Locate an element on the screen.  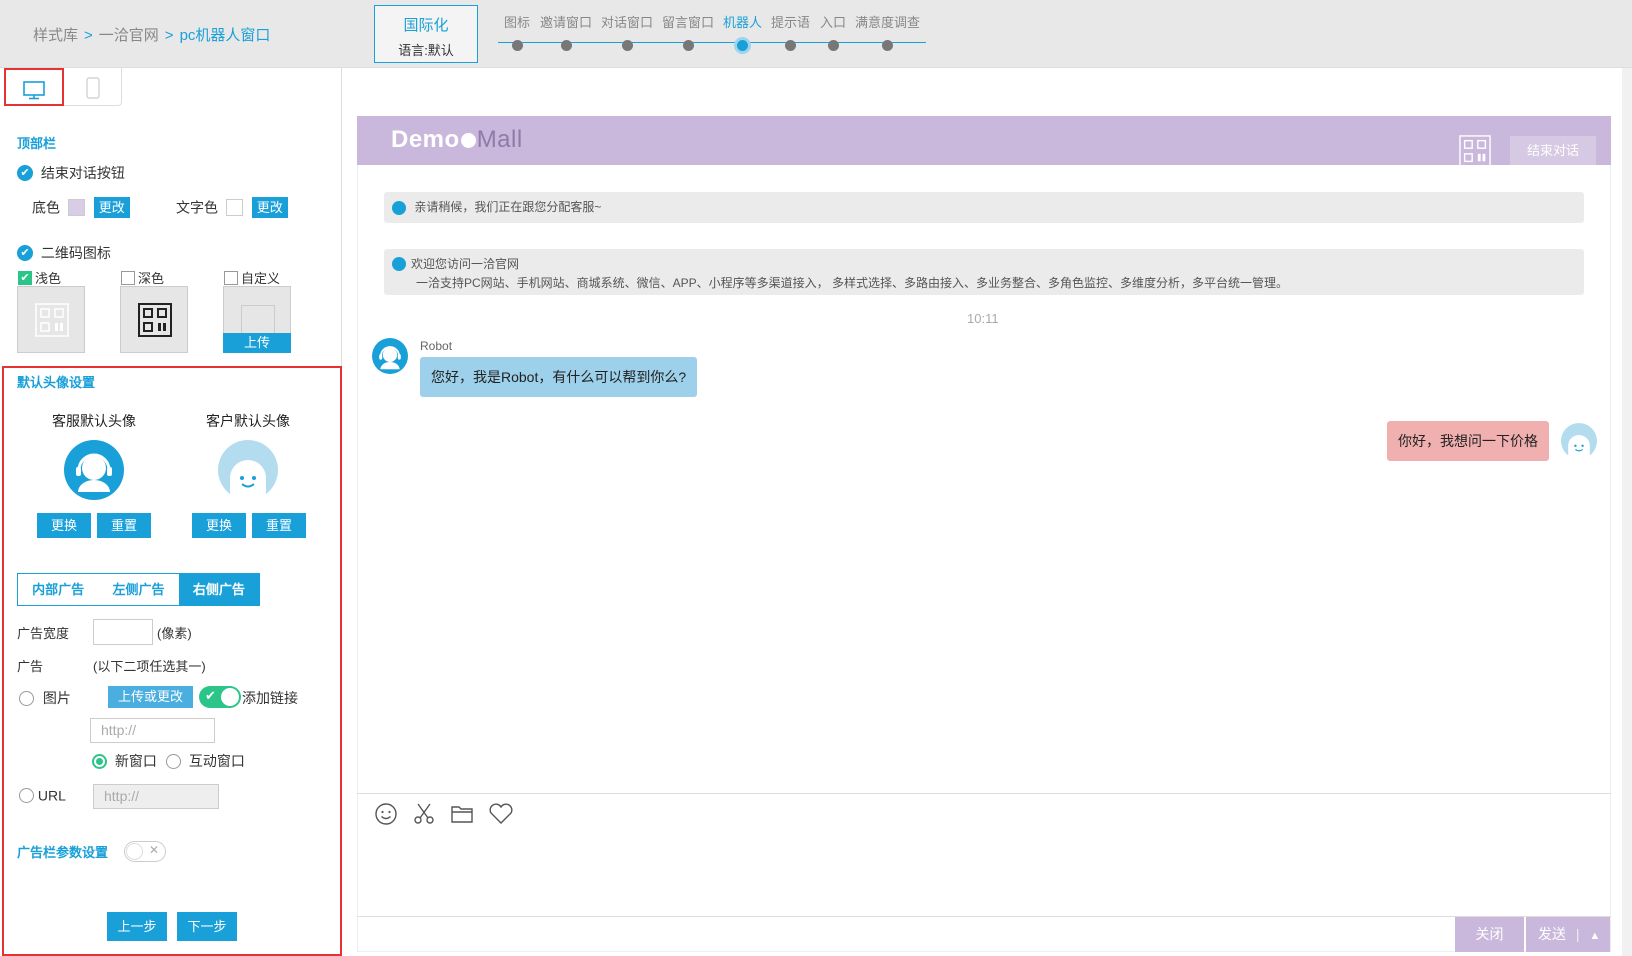
qr-light-label: 浅色 is located at coordinates (48, 278).